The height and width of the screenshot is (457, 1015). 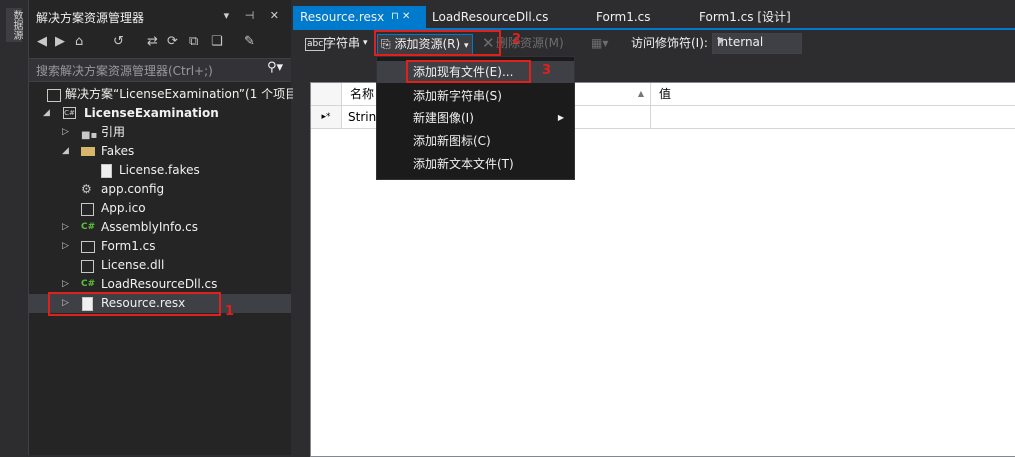 What do you see at coordinates (86, 189) in the screenshot?
I see `config-icon: ⚙` at bounding box center [86, 189].